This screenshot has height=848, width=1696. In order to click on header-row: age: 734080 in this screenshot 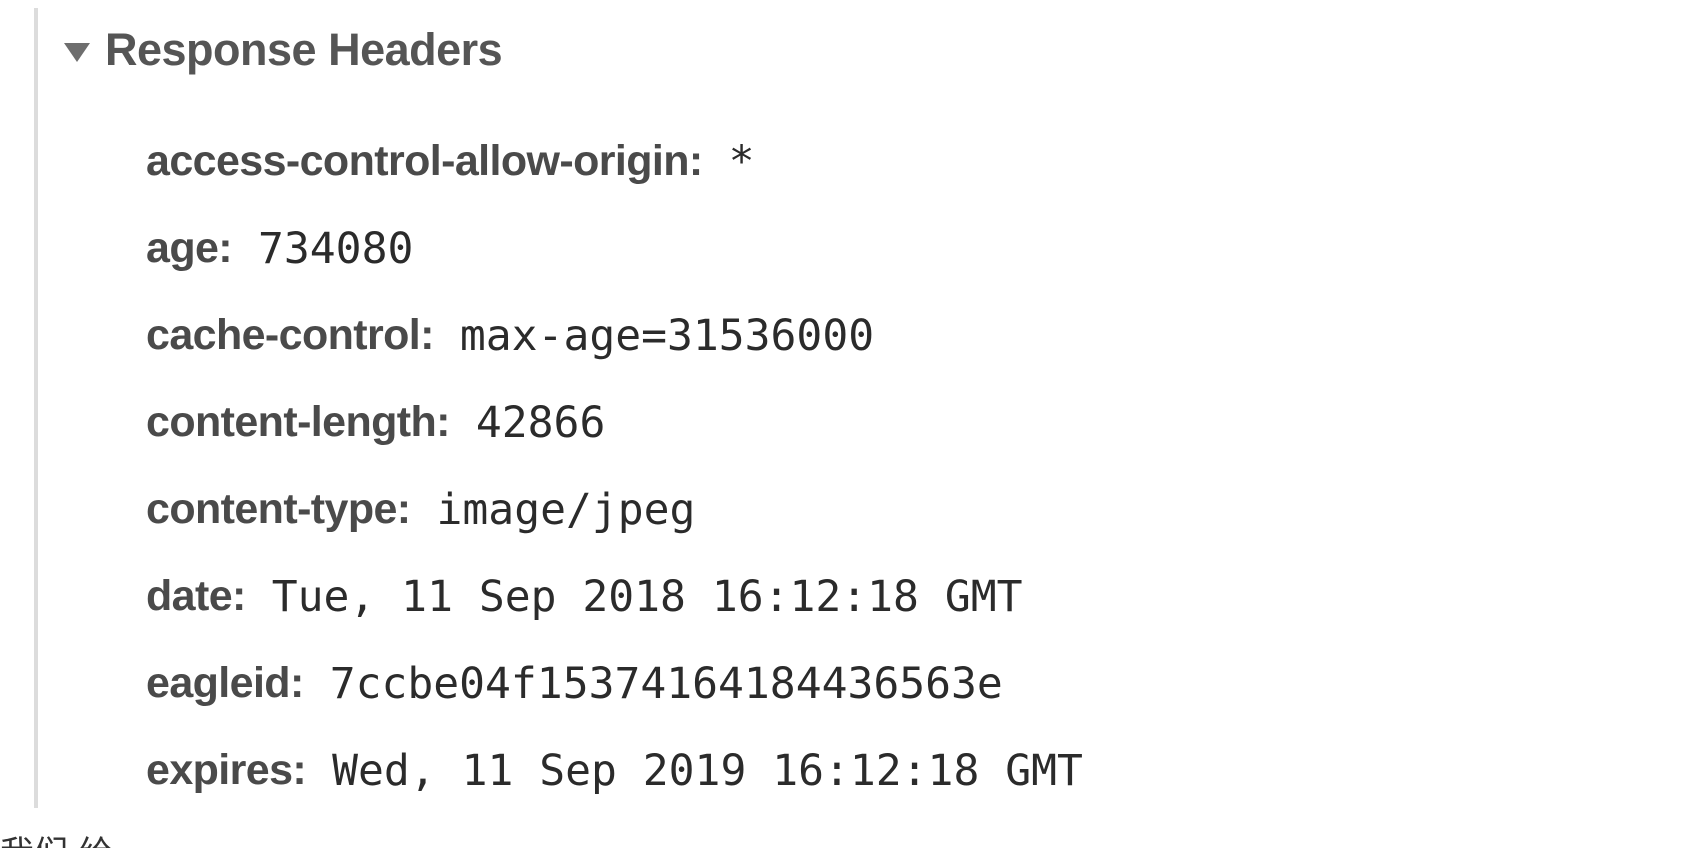, I will do `click(614, 248)`.